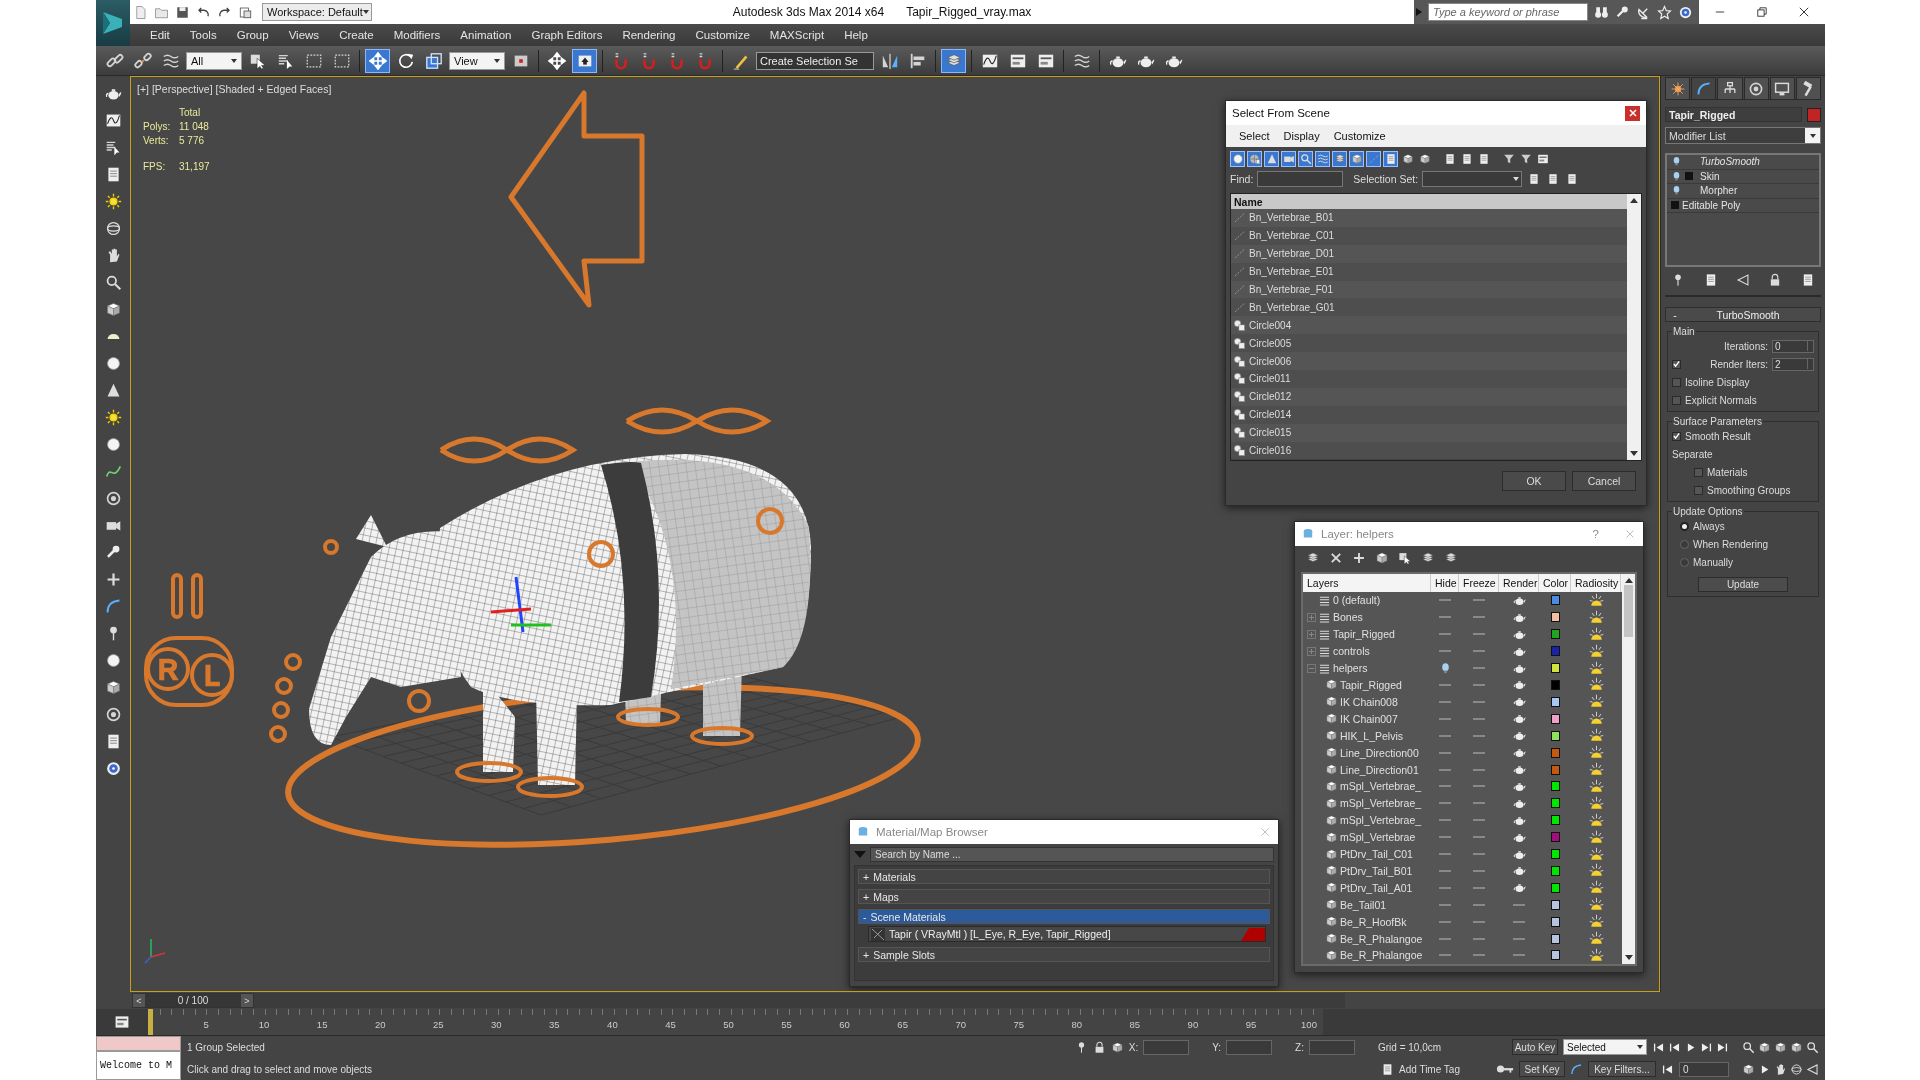 Image resolution: width=1920 pixels, height=1080 pixels. What do you see at coordinates (1270, 397) in the screenshot?
I see `object-name: Circle012` at bounding box center [1270, 397].